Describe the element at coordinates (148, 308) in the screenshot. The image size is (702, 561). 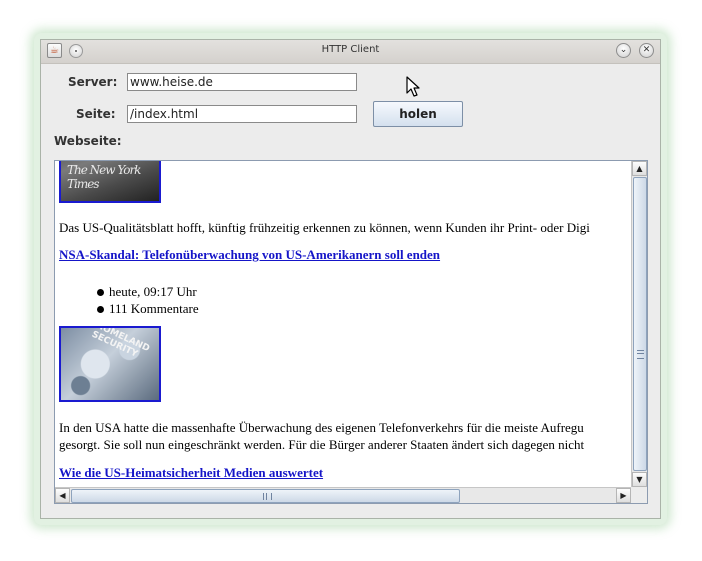
I see `article-meta-comments: 111 Kommentare` at that location.